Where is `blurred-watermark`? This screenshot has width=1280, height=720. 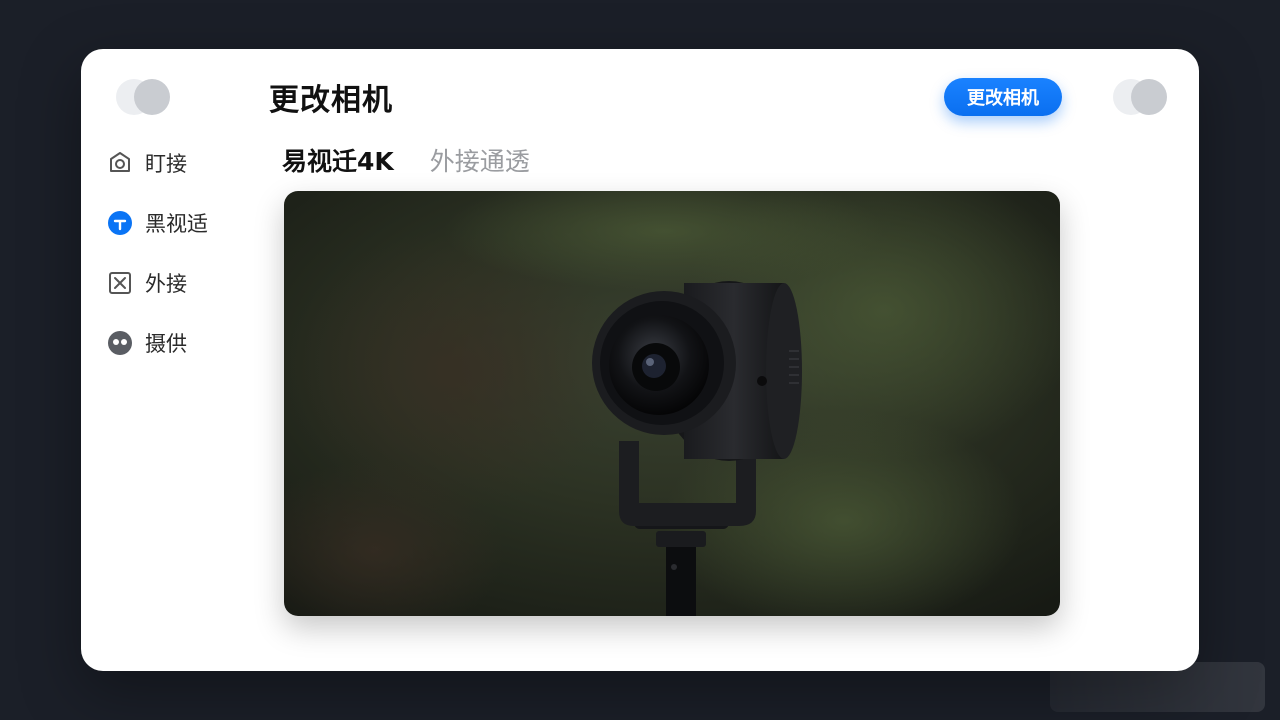 blurred-watermark is located at coordinates (1157, 687).